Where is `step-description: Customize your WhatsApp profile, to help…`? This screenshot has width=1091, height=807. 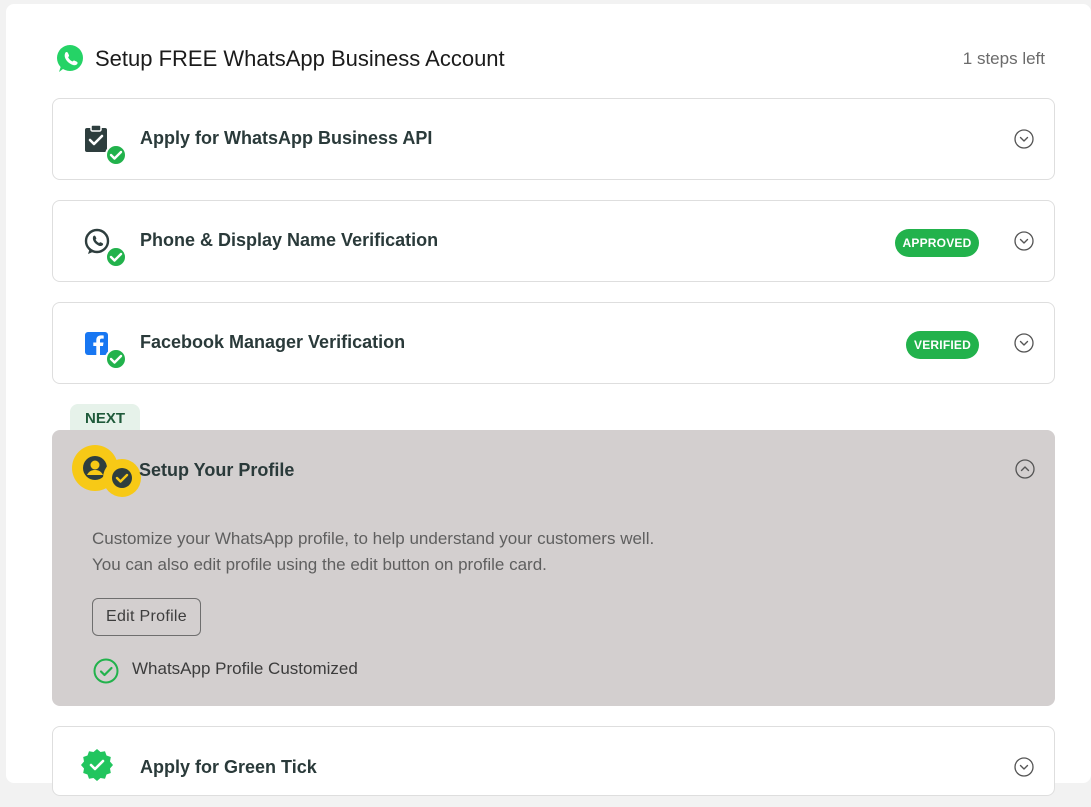
step-description: Customize your WhatsApp profile, to help… is located at coordinates (373, 552).